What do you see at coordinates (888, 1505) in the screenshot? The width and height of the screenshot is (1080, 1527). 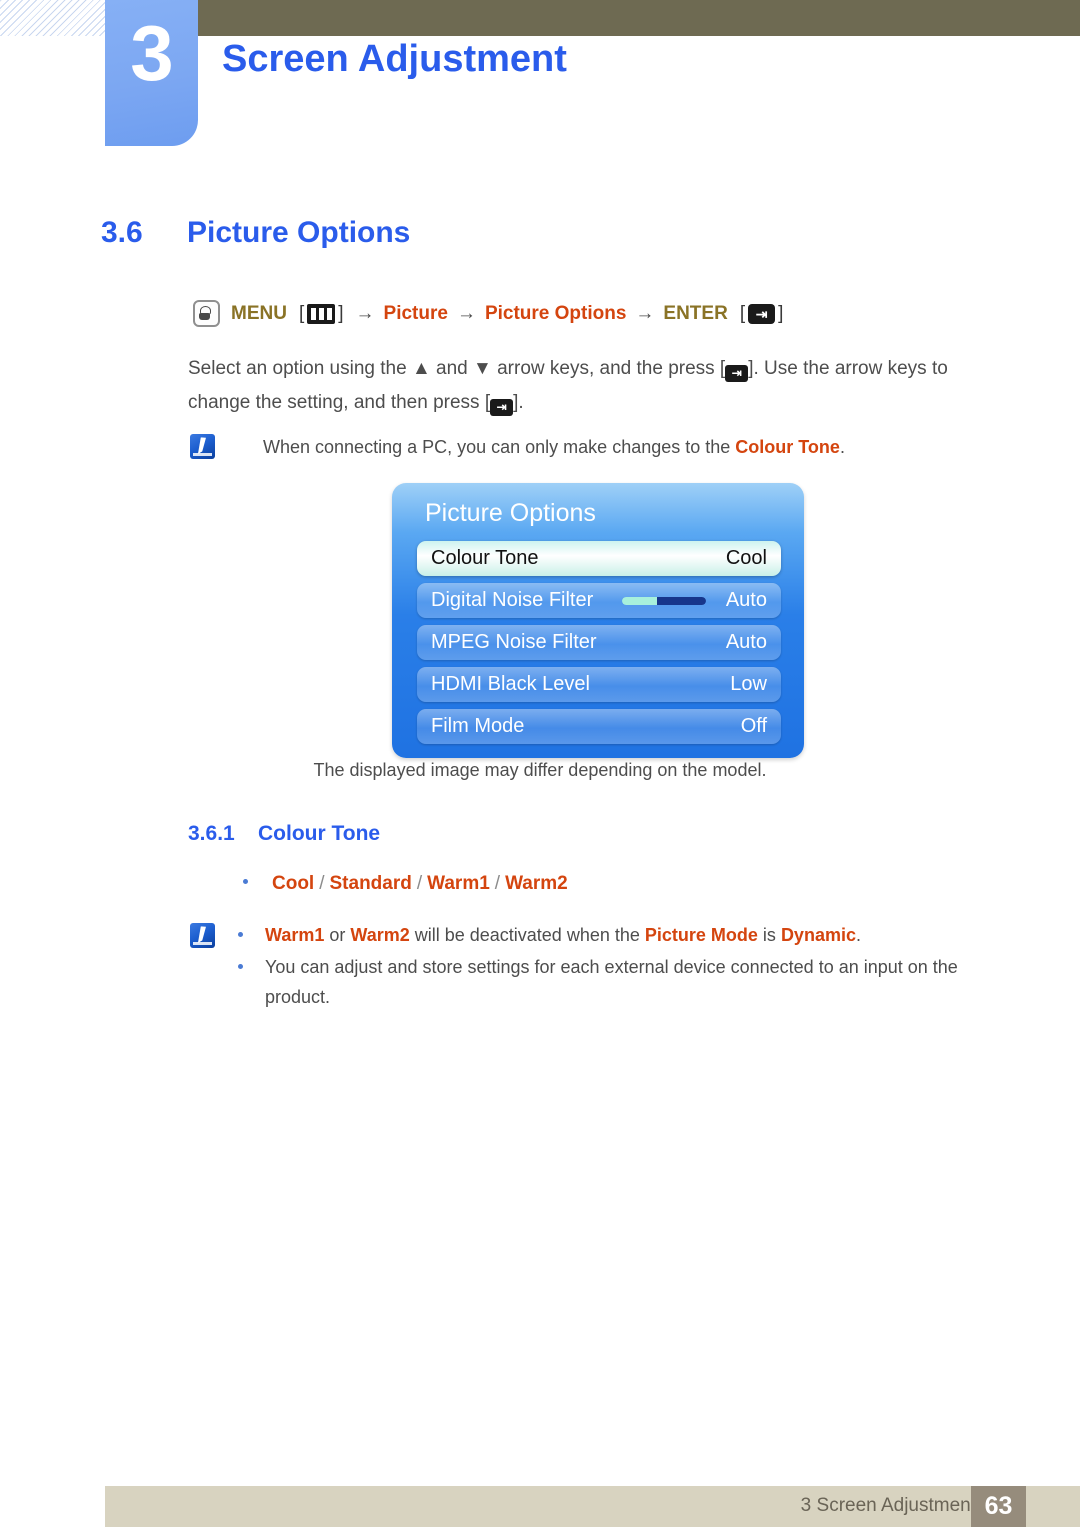 I see `footer-chapter-label: 3 Screen Adjustment` at bounding box center [888, 1505].